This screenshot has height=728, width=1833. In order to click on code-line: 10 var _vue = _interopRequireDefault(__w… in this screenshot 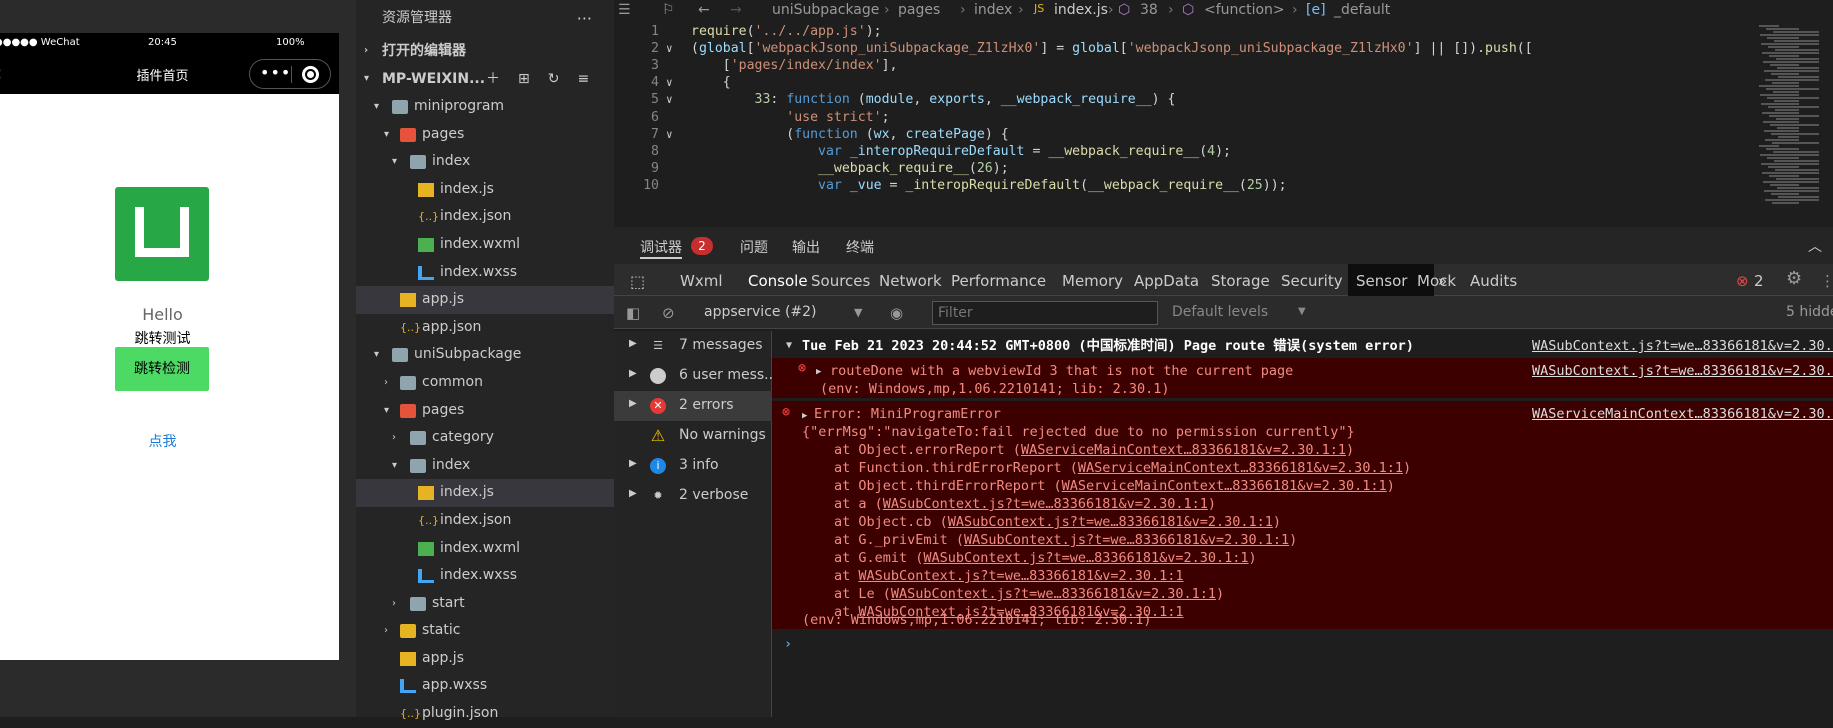, I will do `click(1223, 186)`.